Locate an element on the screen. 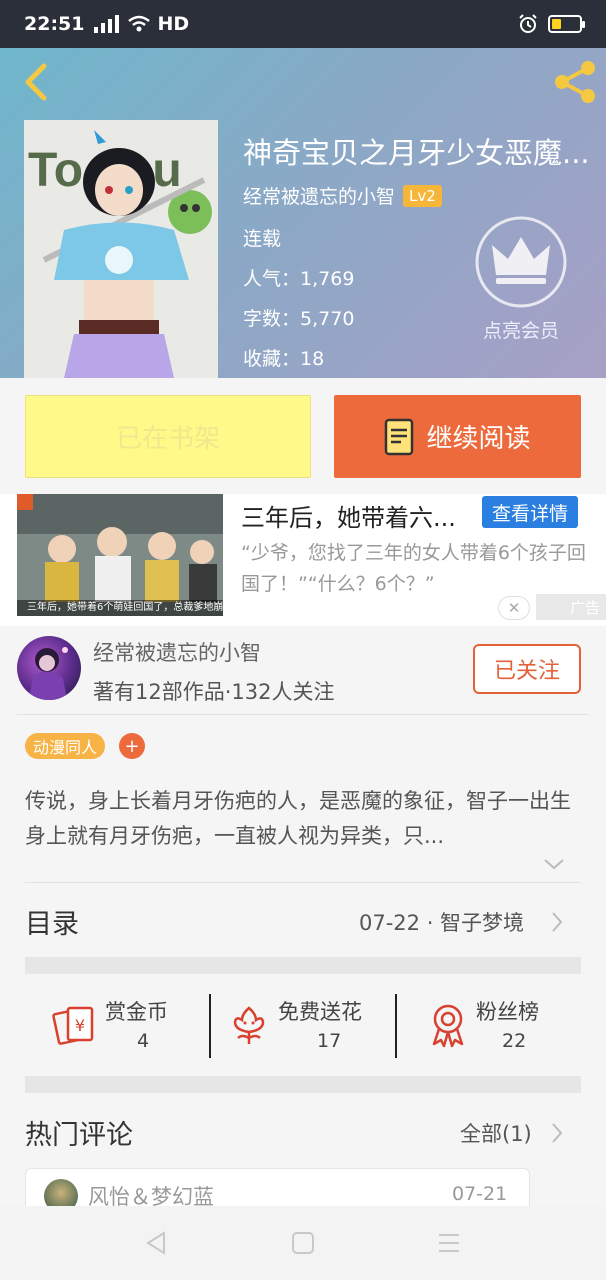  signal-icon is located at coordinates (107, 24).